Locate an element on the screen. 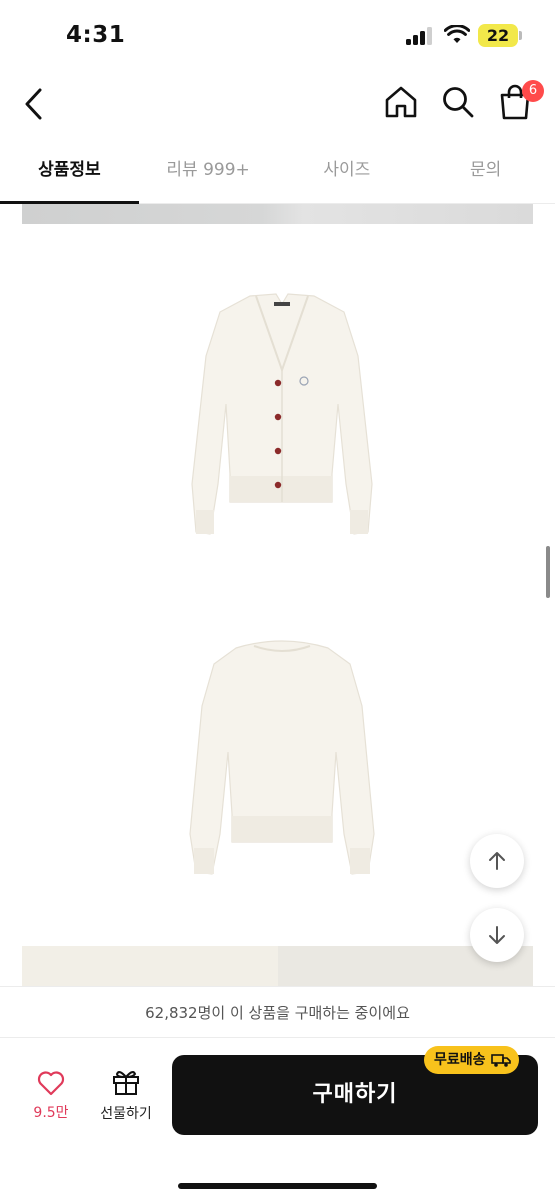 This screenshot has height=1200, width=555. image-strip-bottom is located at coordinates (277, 966).